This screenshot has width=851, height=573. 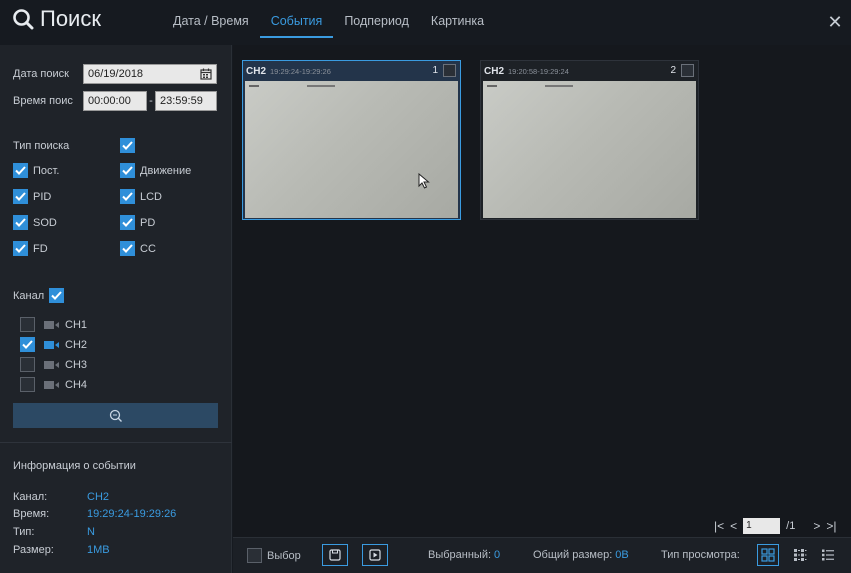 What do you see at coordinates (31, 514) in the screenshot?
I see `info-key: Время:` at bounding box center [31, 514].